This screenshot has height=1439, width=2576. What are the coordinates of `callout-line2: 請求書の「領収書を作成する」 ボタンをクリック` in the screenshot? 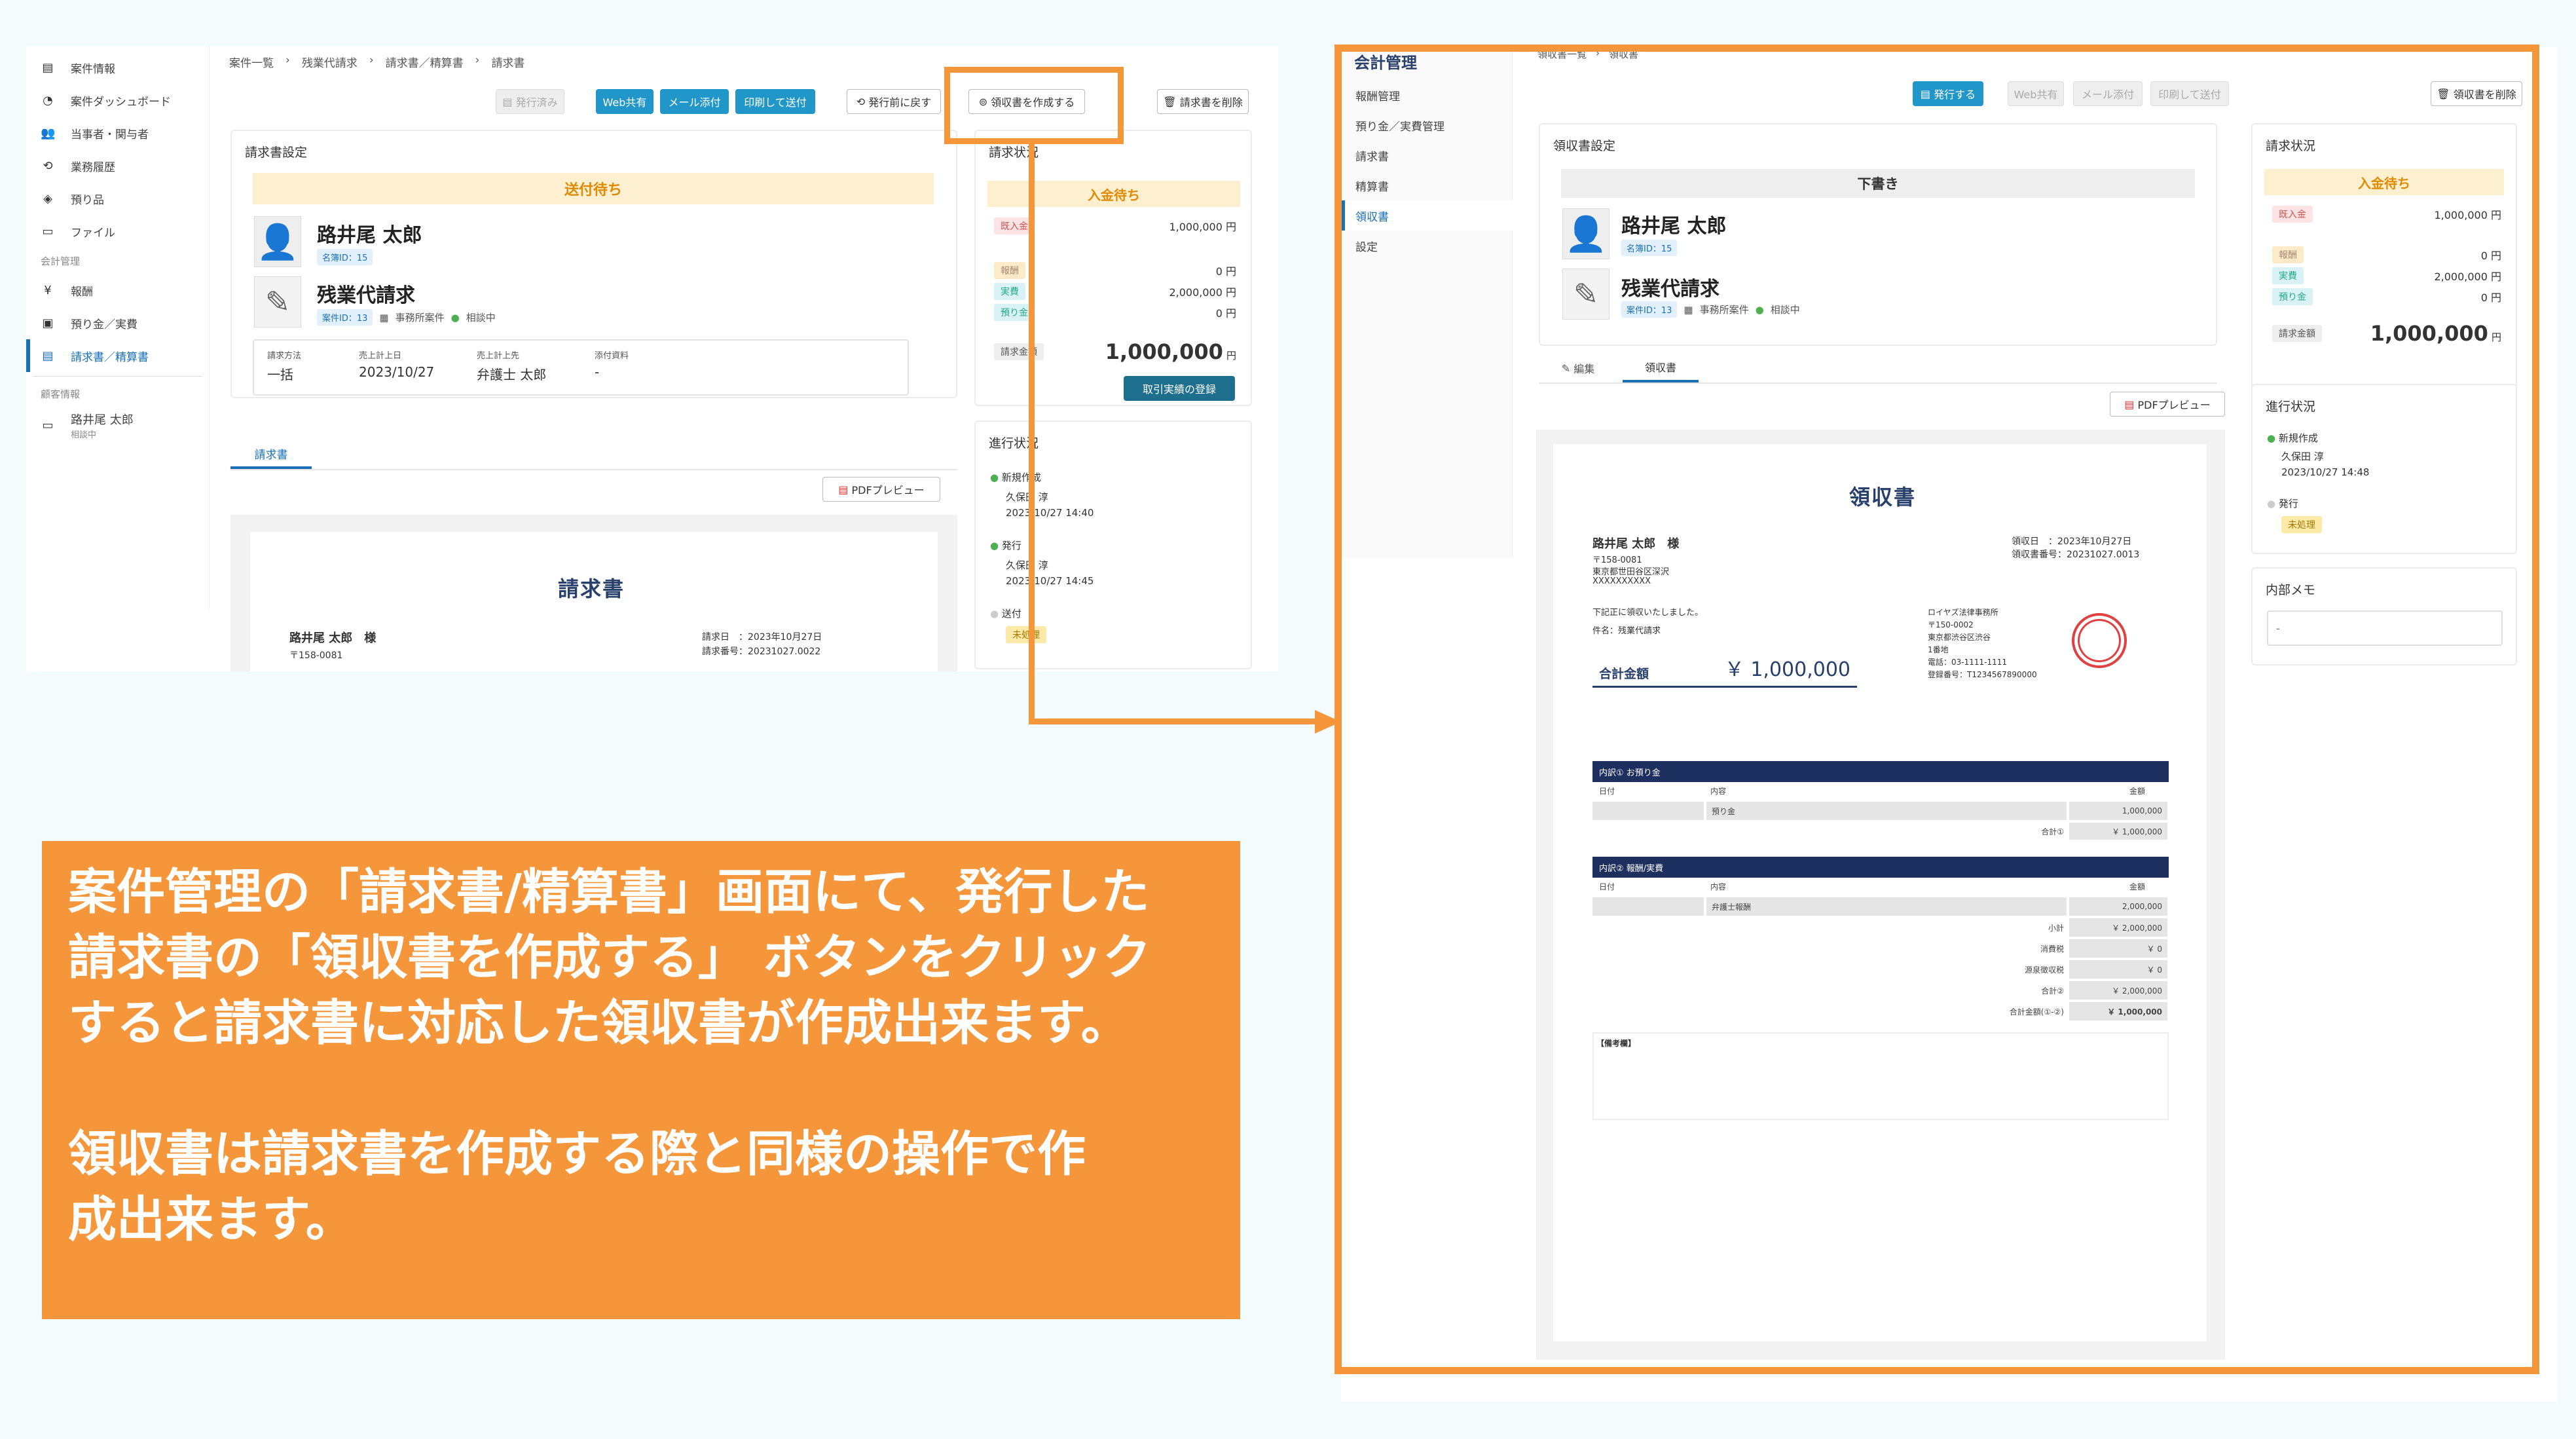 It's located at (609, 957).